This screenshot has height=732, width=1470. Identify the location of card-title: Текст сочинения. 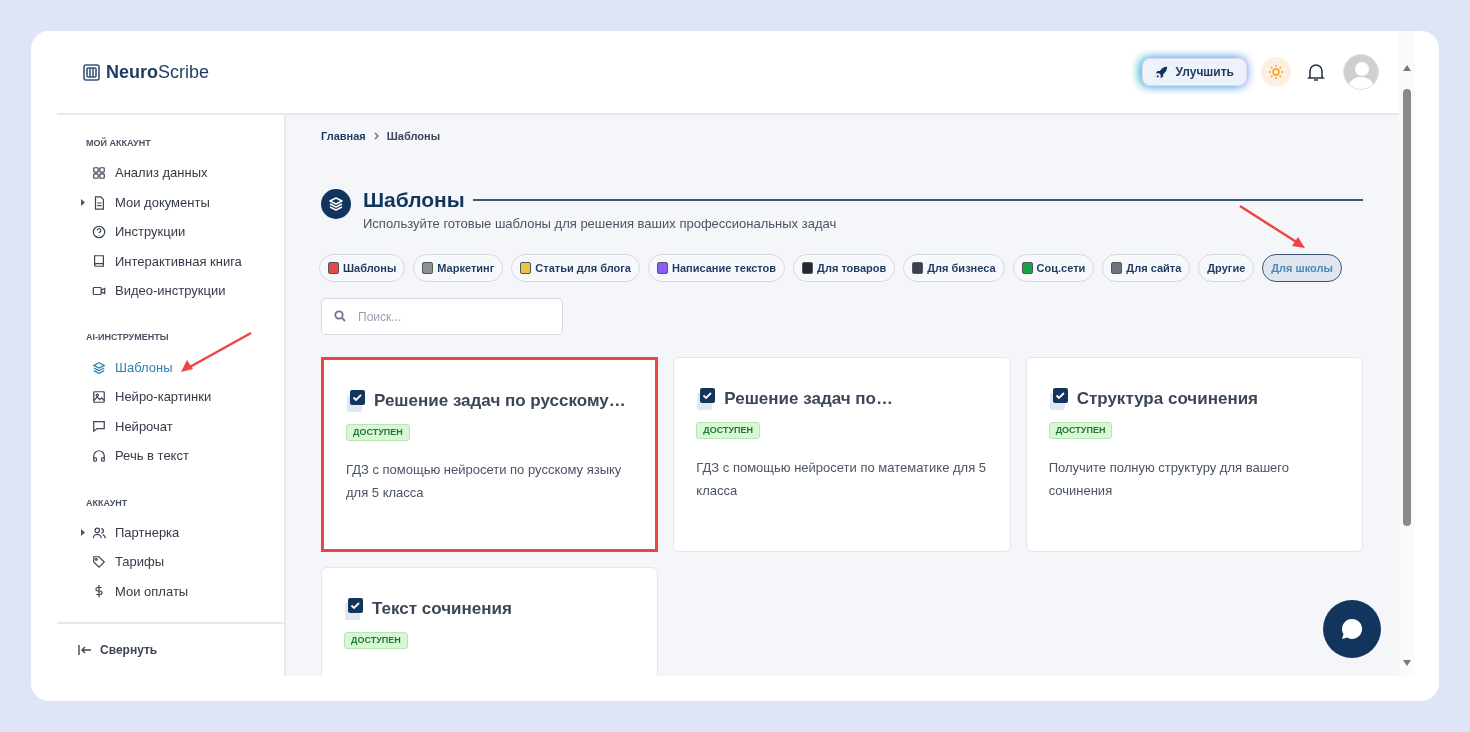
(442, 609).